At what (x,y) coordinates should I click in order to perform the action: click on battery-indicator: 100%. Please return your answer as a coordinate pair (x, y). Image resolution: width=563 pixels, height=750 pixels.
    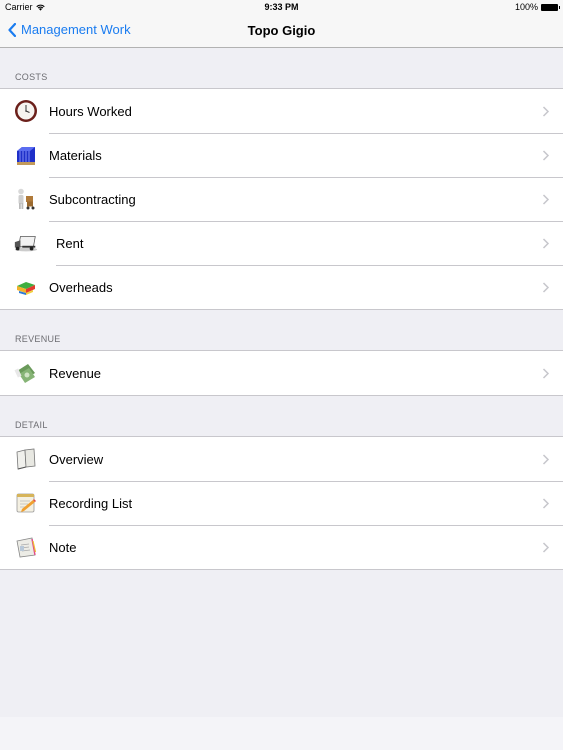
    Looking at the image, I should click on (537, 7).